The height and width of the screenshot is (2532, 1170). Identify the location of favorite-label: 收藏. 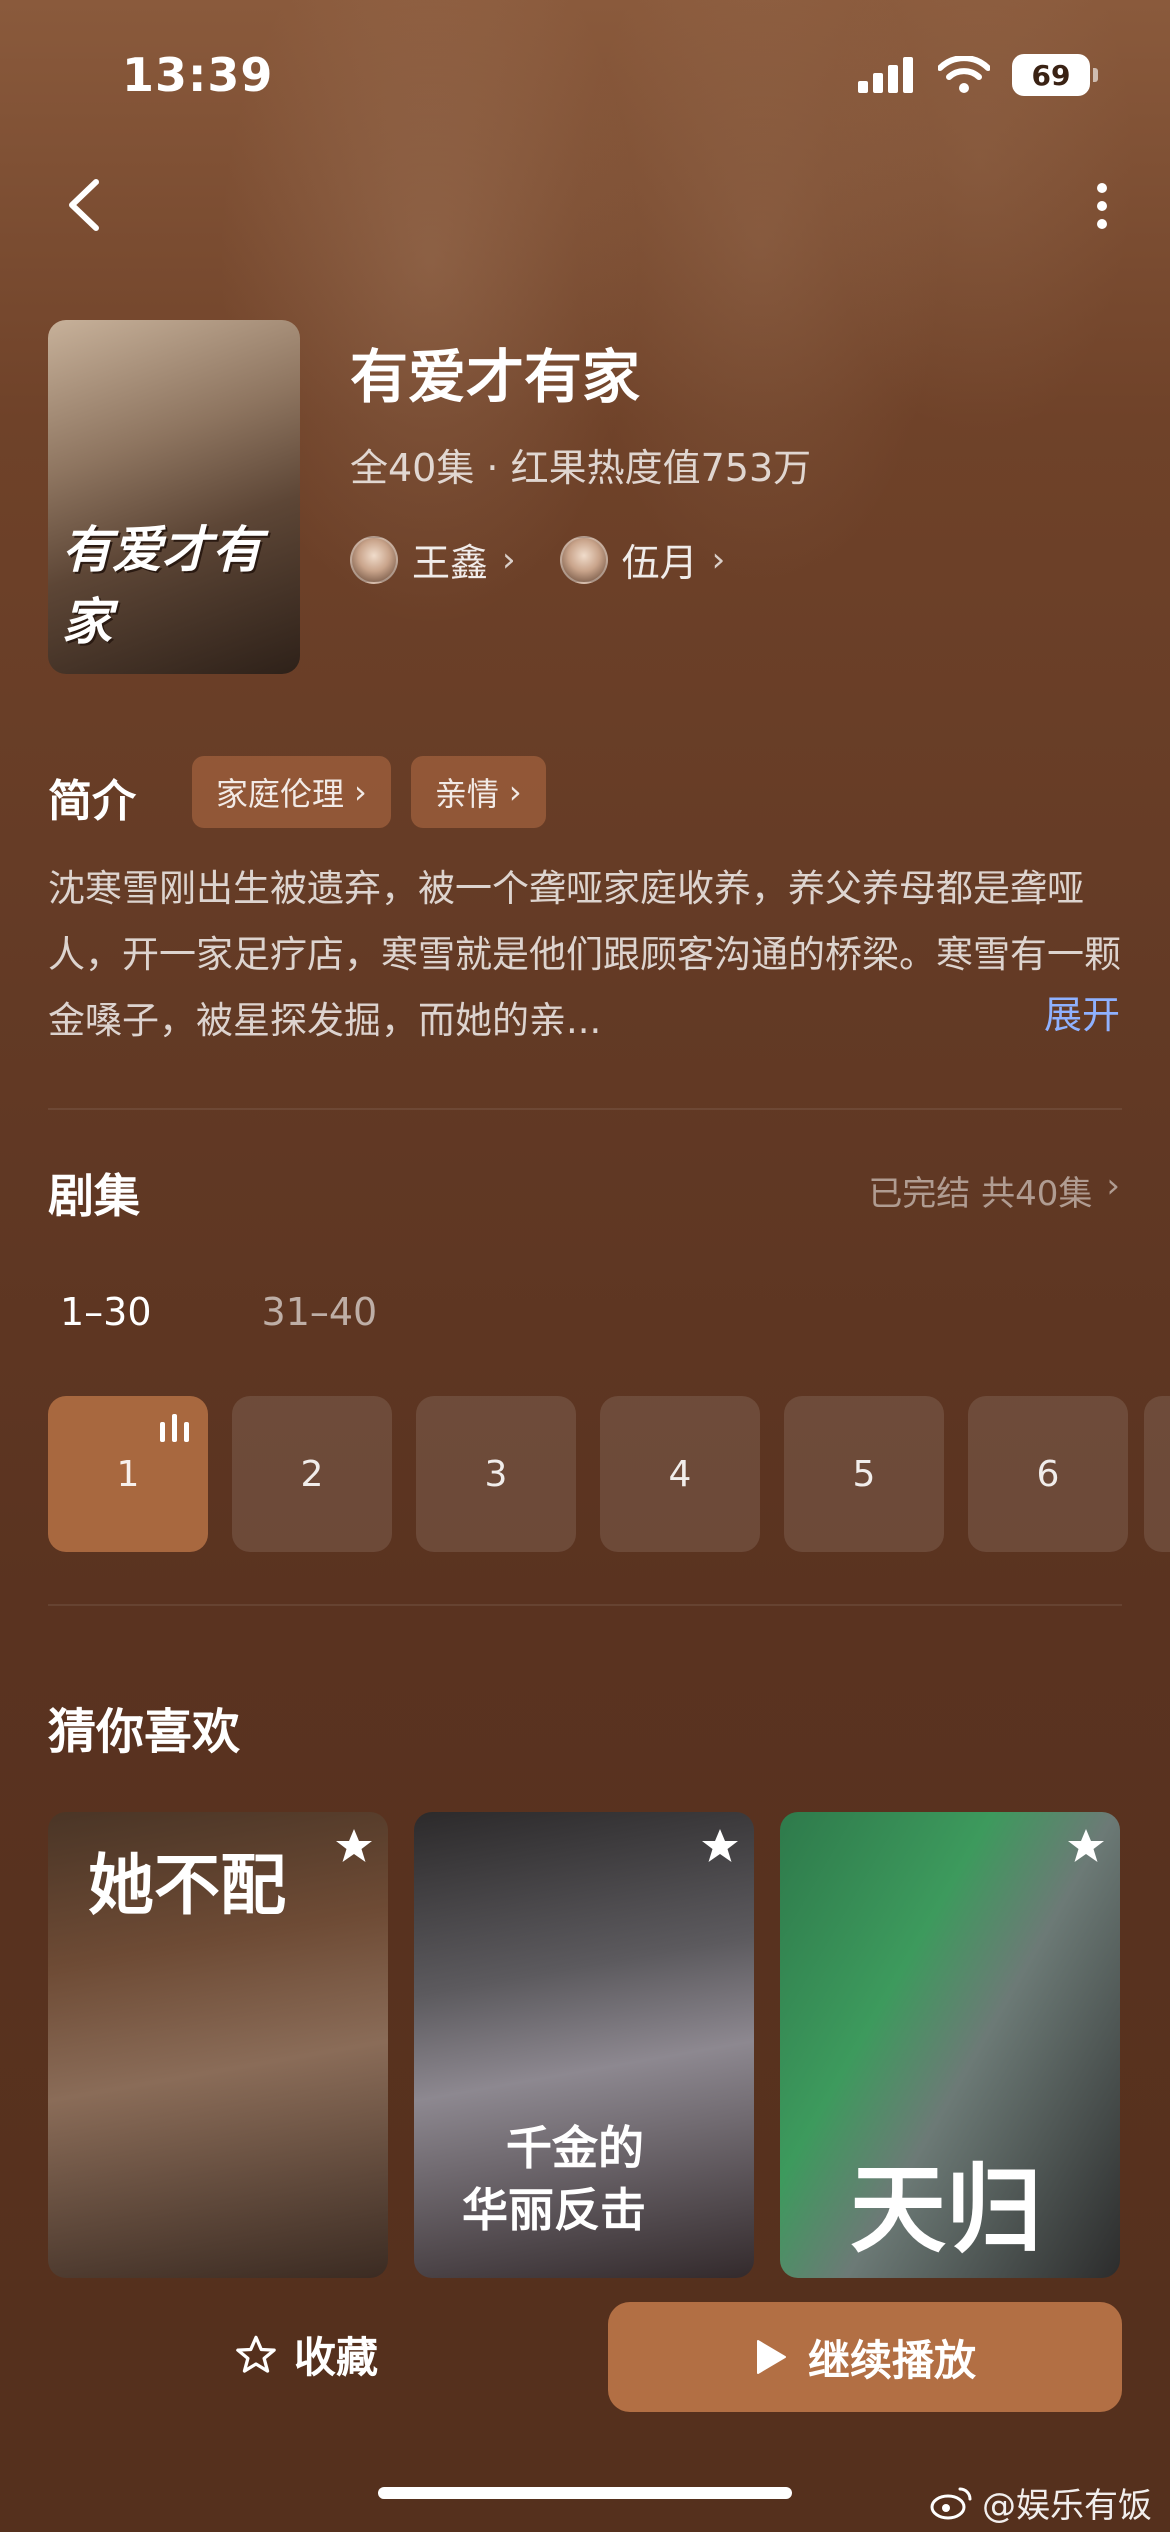
(336, 2357).